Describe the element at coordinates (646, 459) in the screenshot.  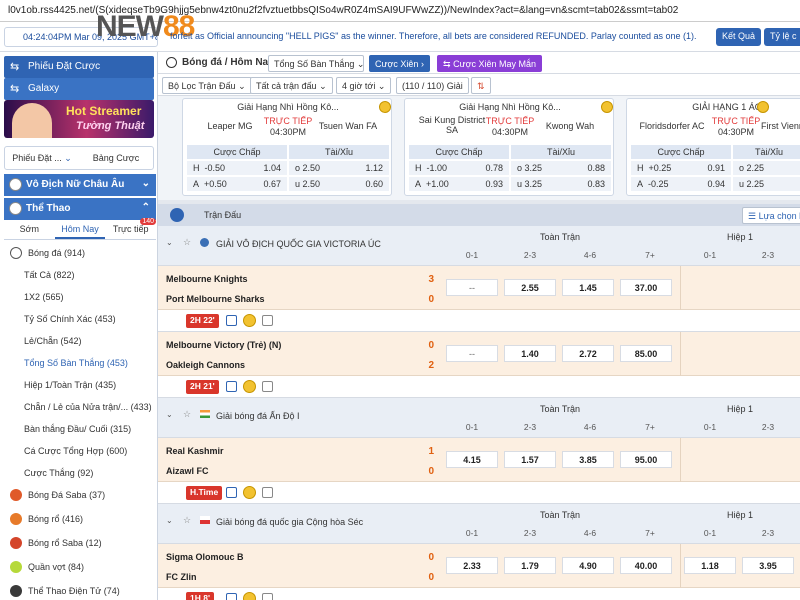
I see `odds-cell: 95.00` at that location.